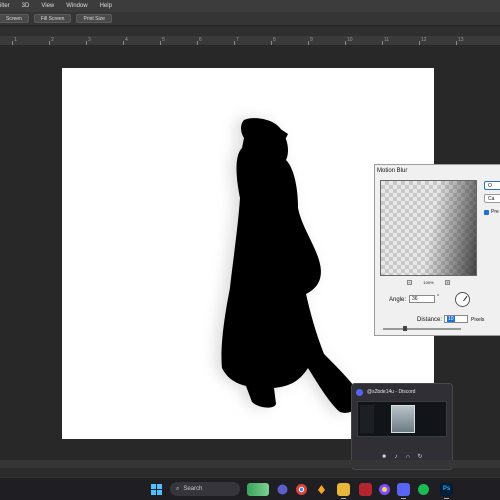 Image resolution: width=500 pixels, height=500 pixels. Describe the element at coordinates (456, 319) in the screenshot. I see `distance-input: 10` at that location.